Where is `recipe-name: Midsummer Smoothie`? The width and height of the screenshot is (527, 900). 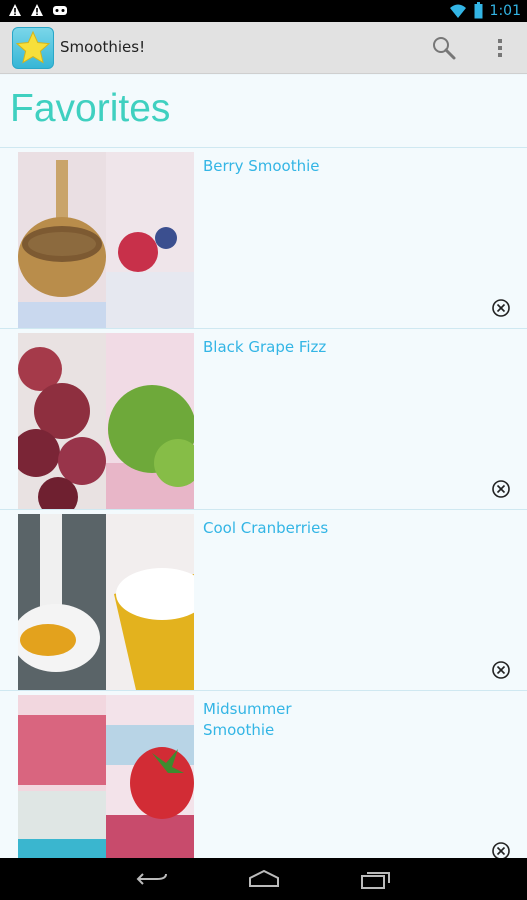
recipe-name: Midsummer Smoothie is located at coordinates (247, 719).